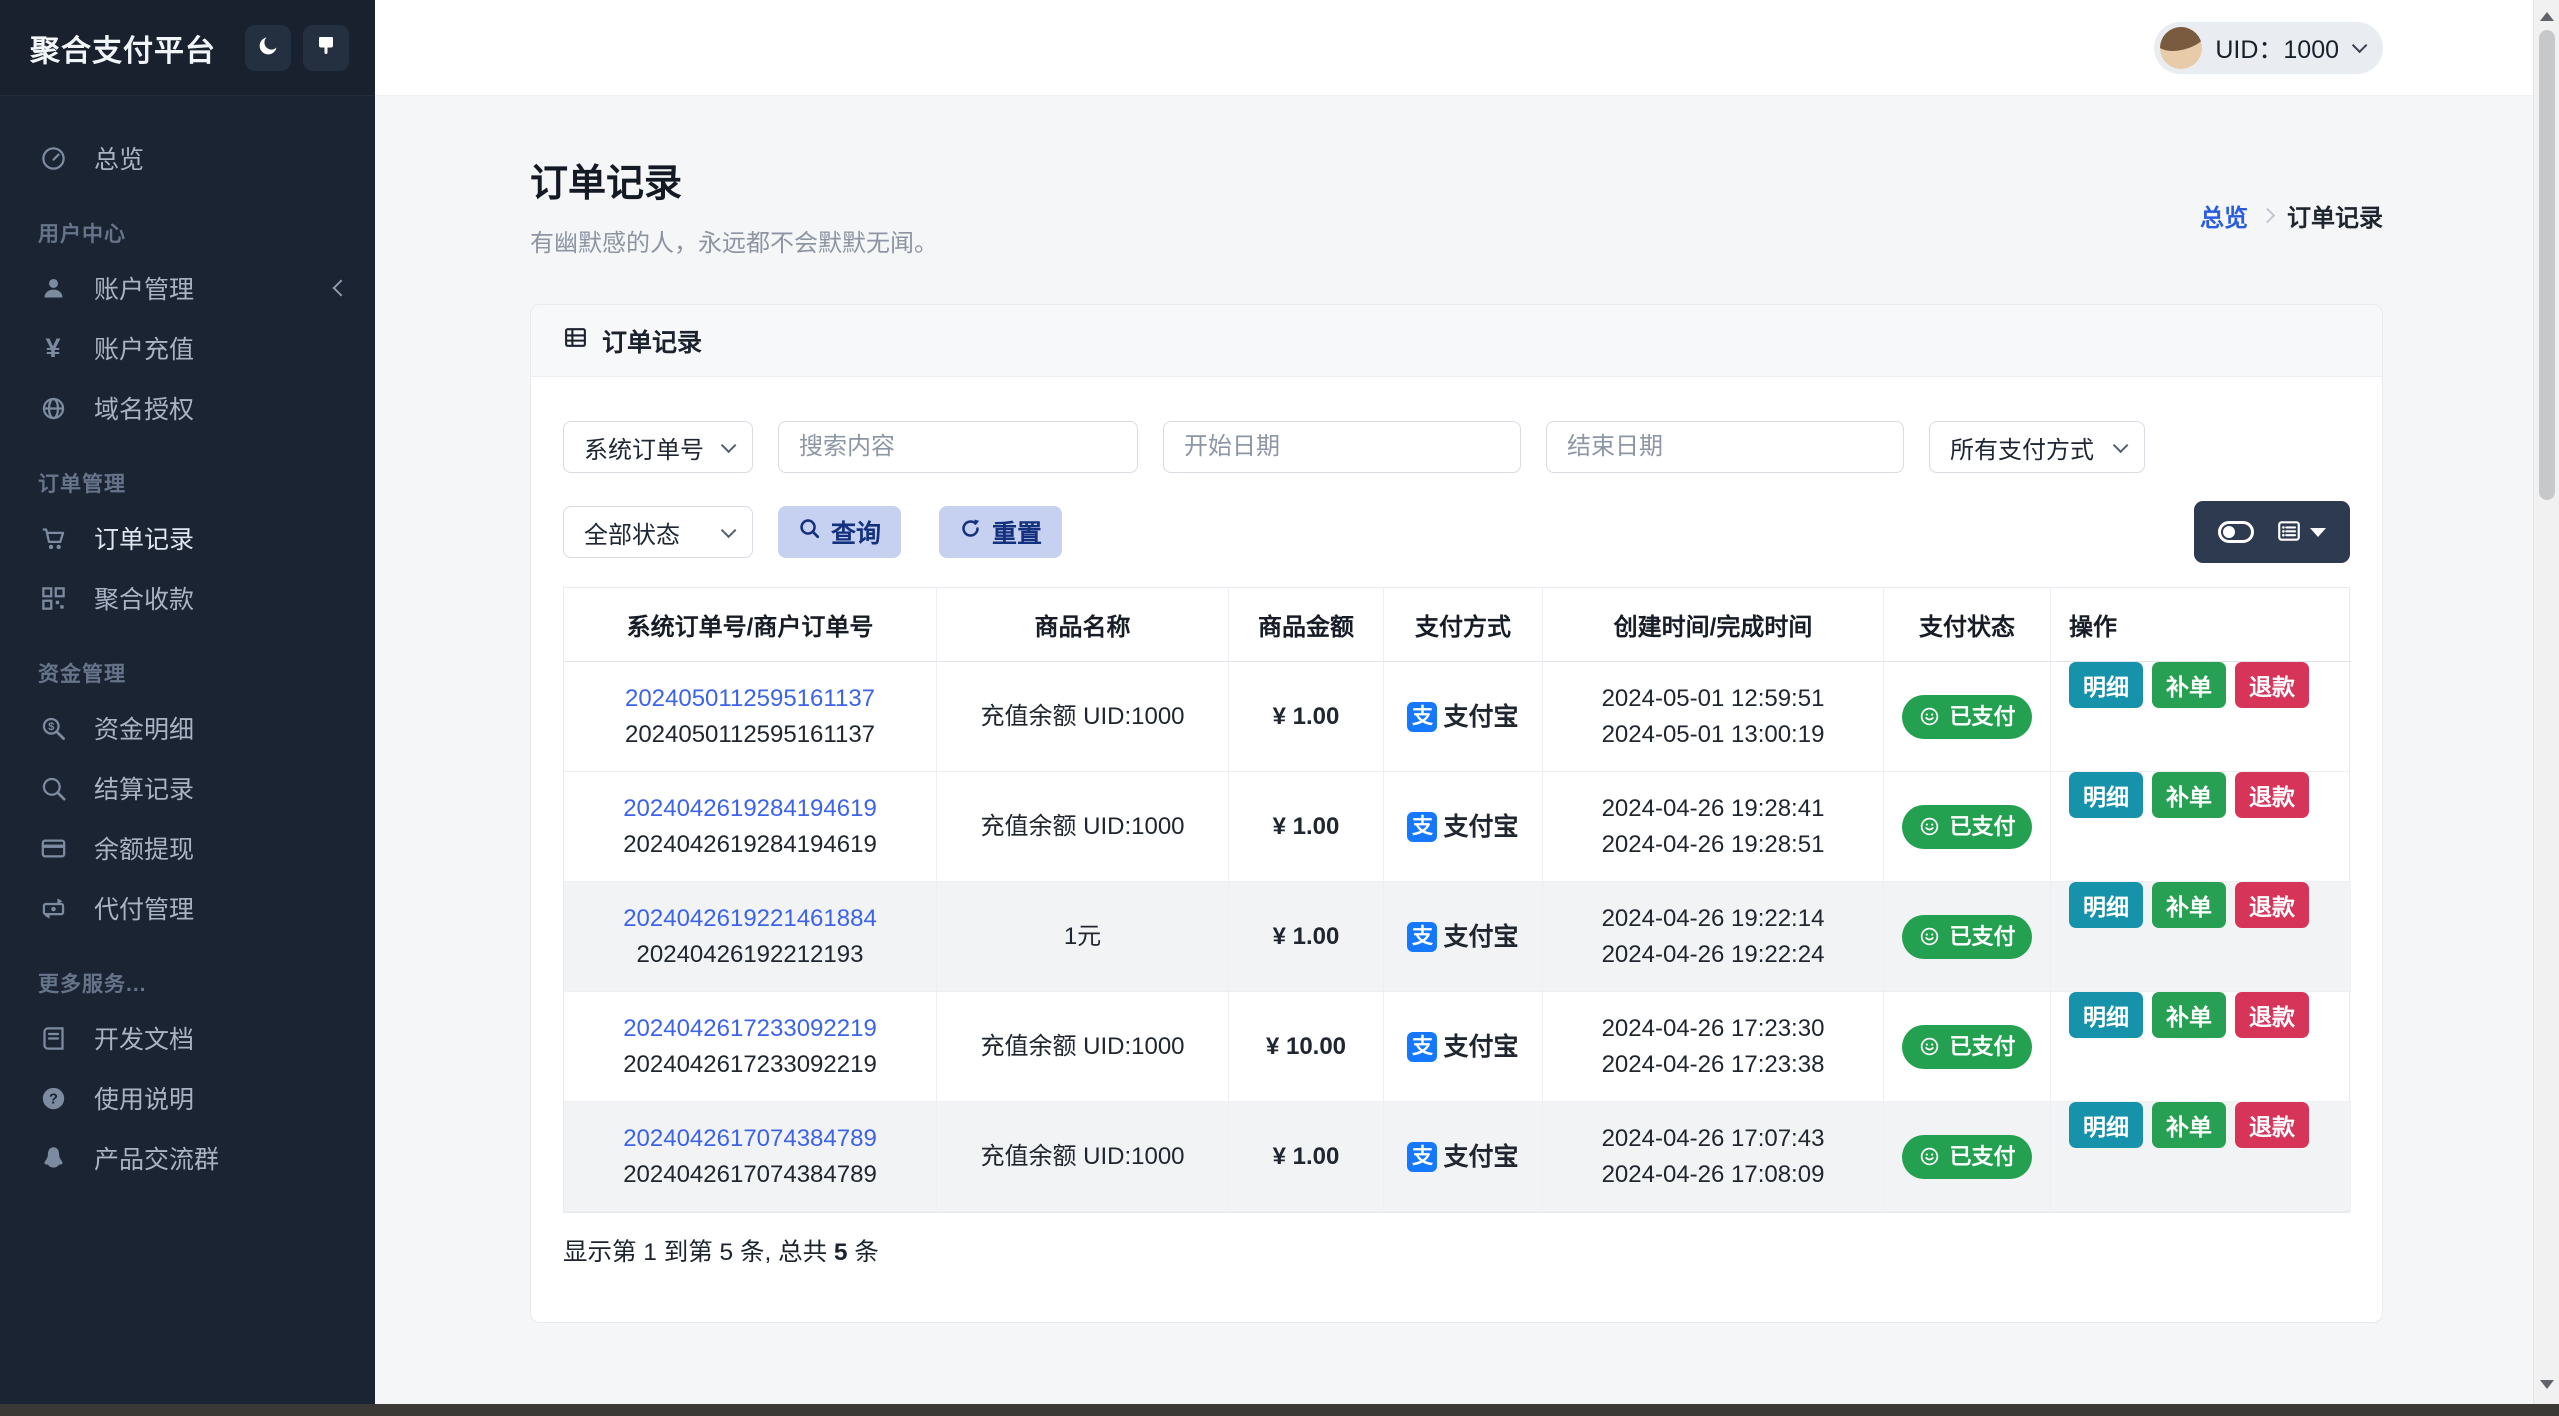  Describe the element at coordinates (187, 1038) in the screenshot. I see `sidebar-item-dev-docs: 开发文档` at that location.